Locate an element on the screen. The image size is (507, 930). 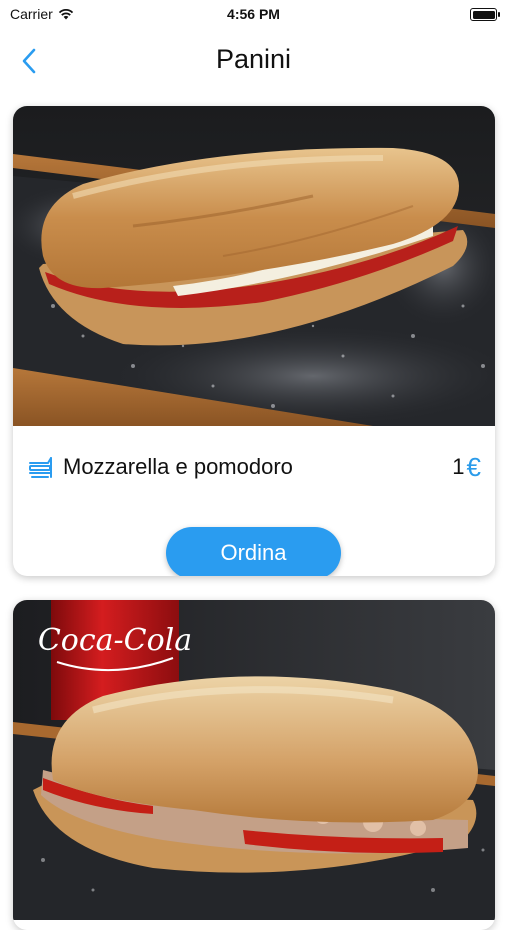
product-price: 1 € is located at coordinates (466, 467).